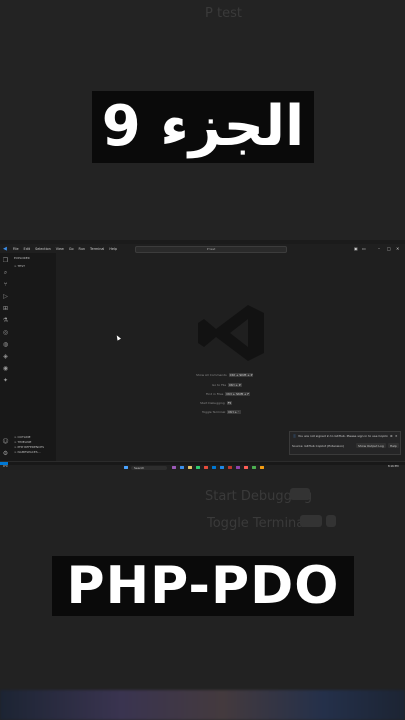  What do you see at coordinates (5, 296) in the screenshot?
I see `run-debug-icon: ▷` at bounding box center [5, 296].